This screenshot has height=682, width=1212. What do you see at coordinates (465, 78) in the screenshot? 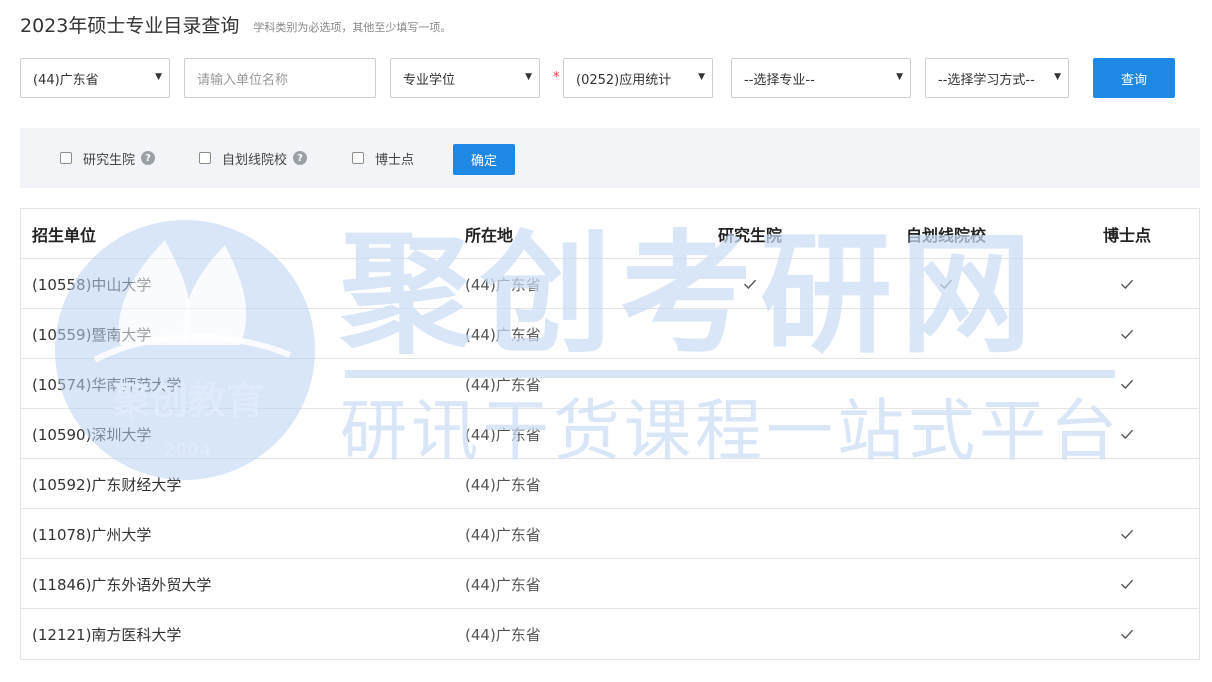
I see `degree-type-select: 专业学位 ▼` at bounding box center [465, 78].